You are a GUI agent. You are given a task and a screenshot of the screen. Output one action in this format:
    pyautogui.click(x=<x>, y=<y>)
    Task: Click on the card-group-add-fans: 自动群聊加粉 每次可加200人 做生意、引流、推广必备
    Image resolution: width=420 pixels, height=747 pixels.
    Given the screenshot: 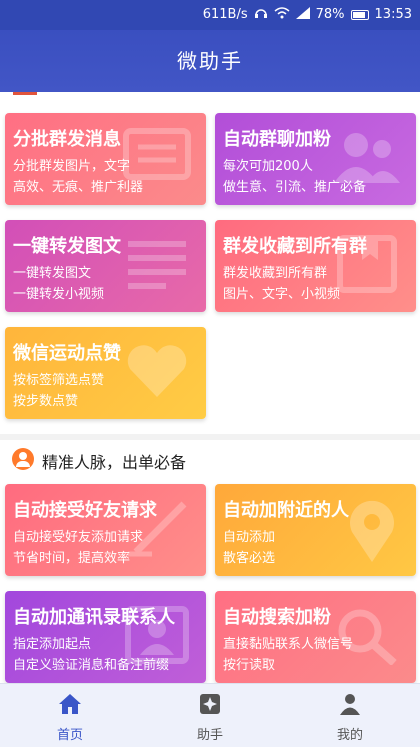 What is the action you would take?
    pyautogui.click(x=315, y=159)
    